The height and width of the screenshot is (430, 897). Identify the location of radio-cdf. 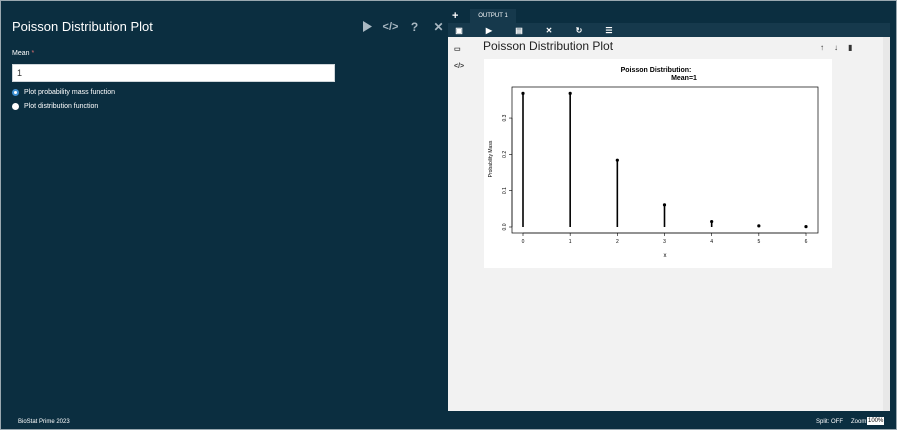
(15, 106).